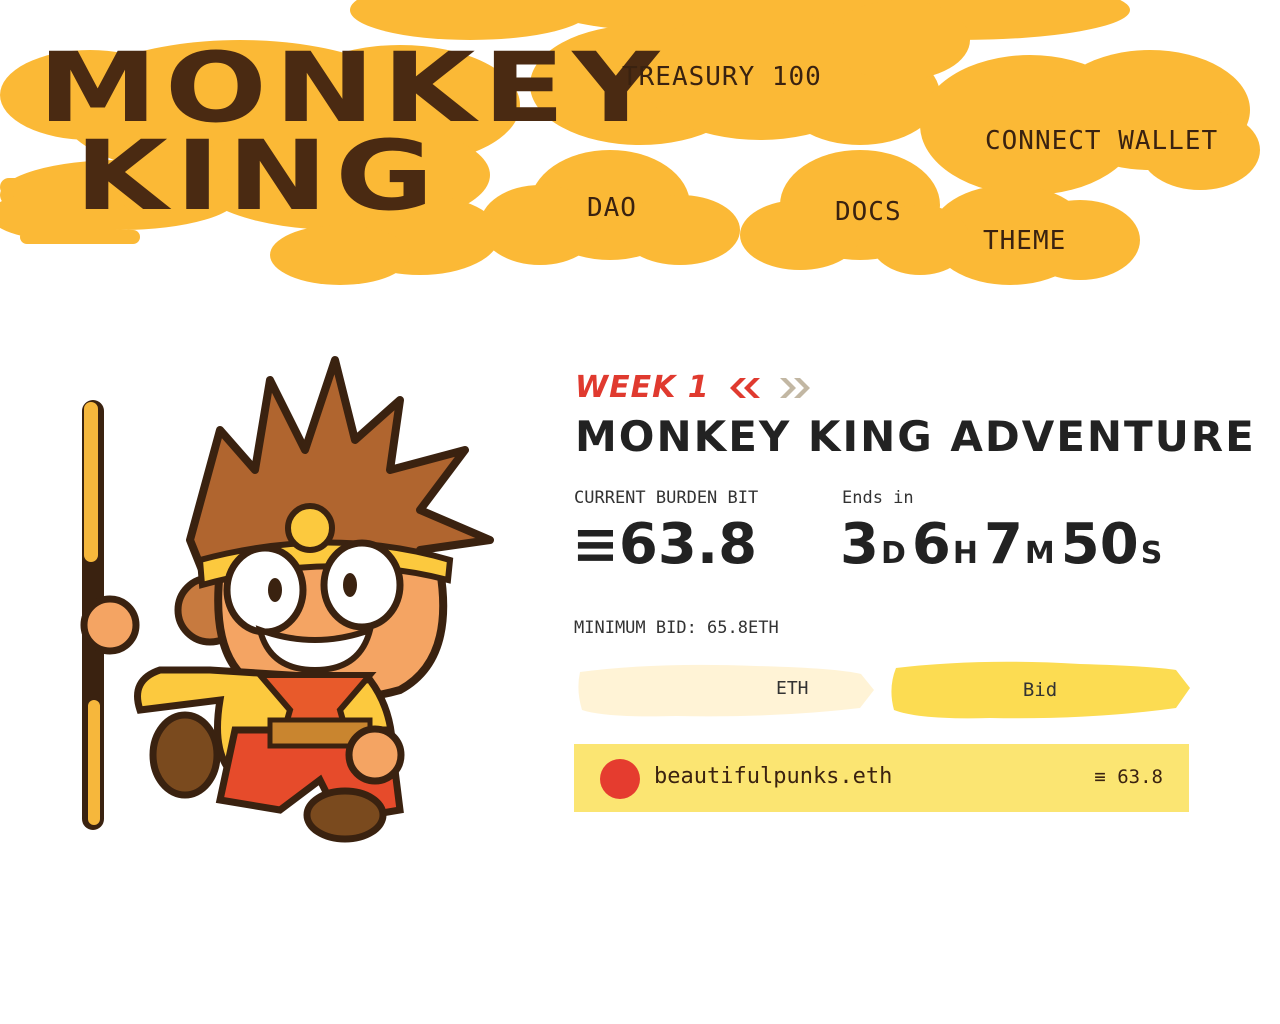 Image resolution: width=1280 pixels, height=1024 pixels. Describe the element at coordinates (965, 553) in the screenshot. I see `countdown-hours-unit: H` at that location.